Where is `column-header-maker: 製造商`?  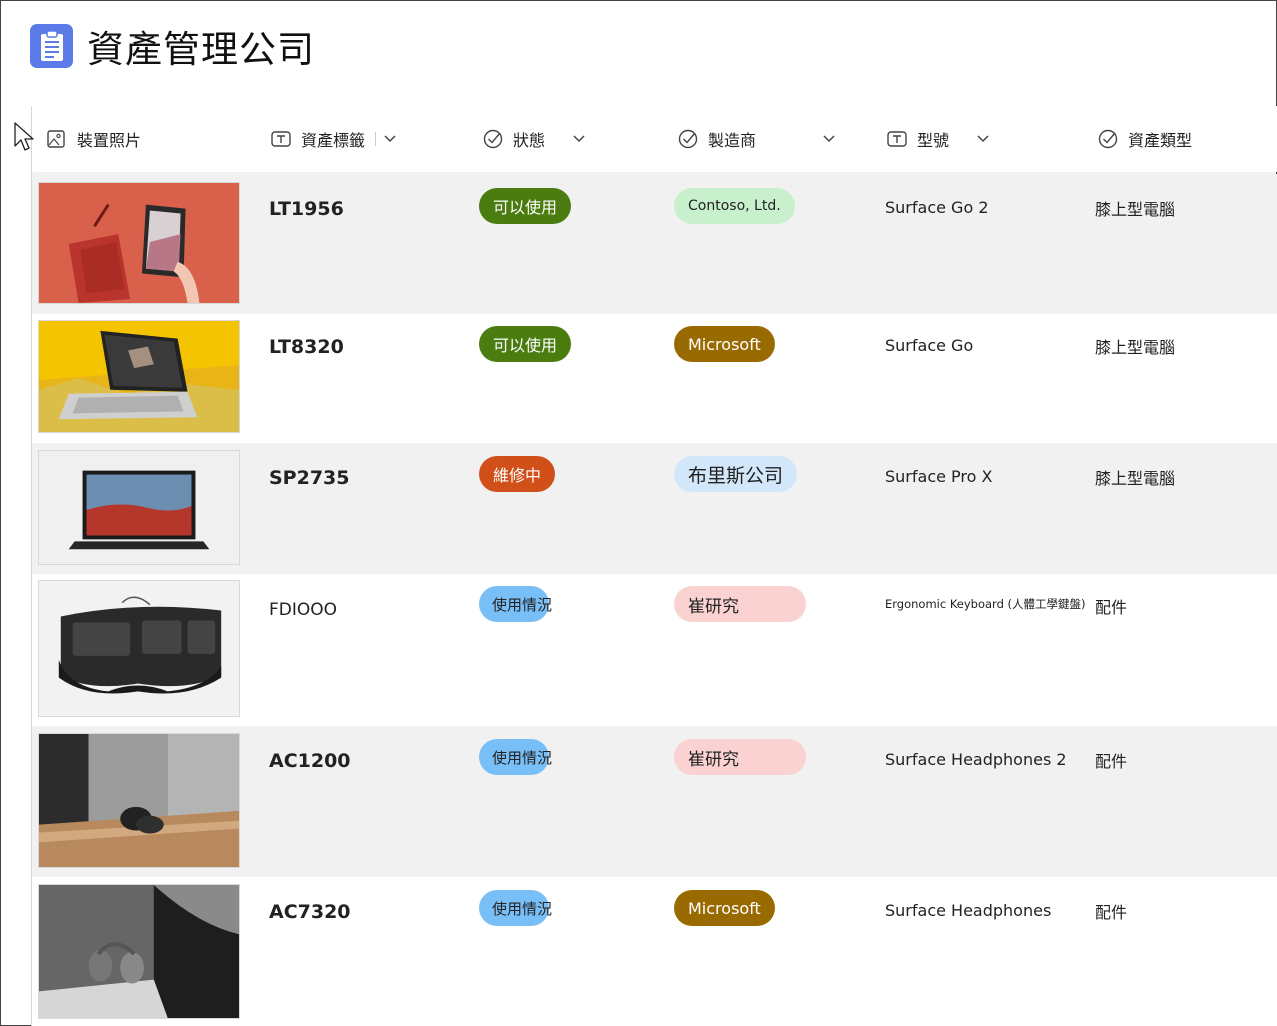
column-header-maker: 製造商 is located at coordinates (756, 139).